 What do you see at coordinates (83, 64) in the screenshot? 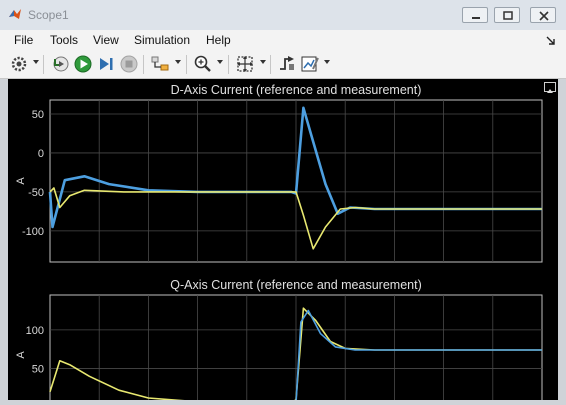
I see `run-icon` at bounding box center [83, 64].